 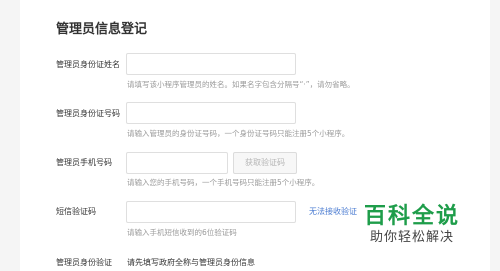 I want to click on watermark-subtitle: 助你轻松解决, so click(x=412, y=237).